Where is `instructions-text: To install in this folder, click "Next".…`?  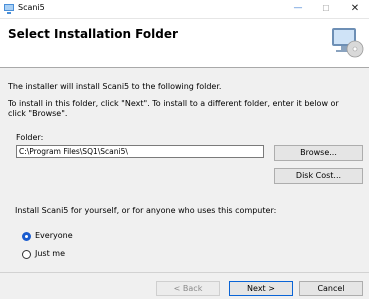
instructions-text: To install in this folder, click "Next".… is located at coordinates (173, 108).